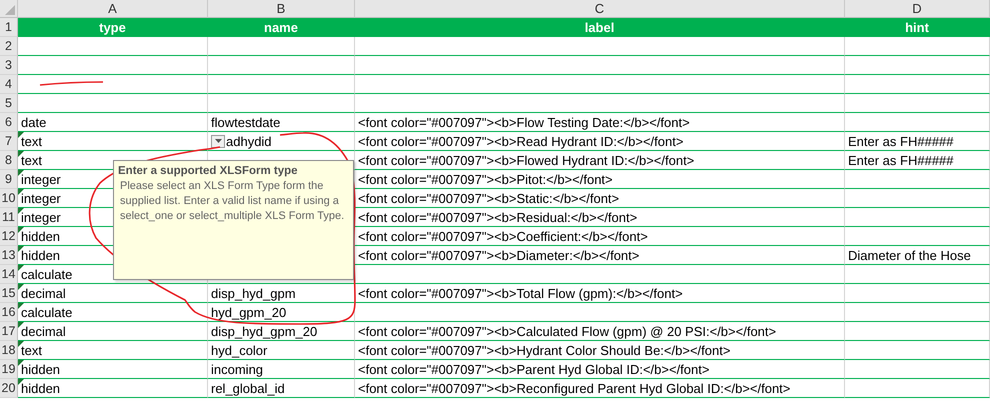  I want to click on table-cell: <font color="#007097"><b>Reconfigured Parent Hyd Global ID:</b></font>, so click(600, 388).